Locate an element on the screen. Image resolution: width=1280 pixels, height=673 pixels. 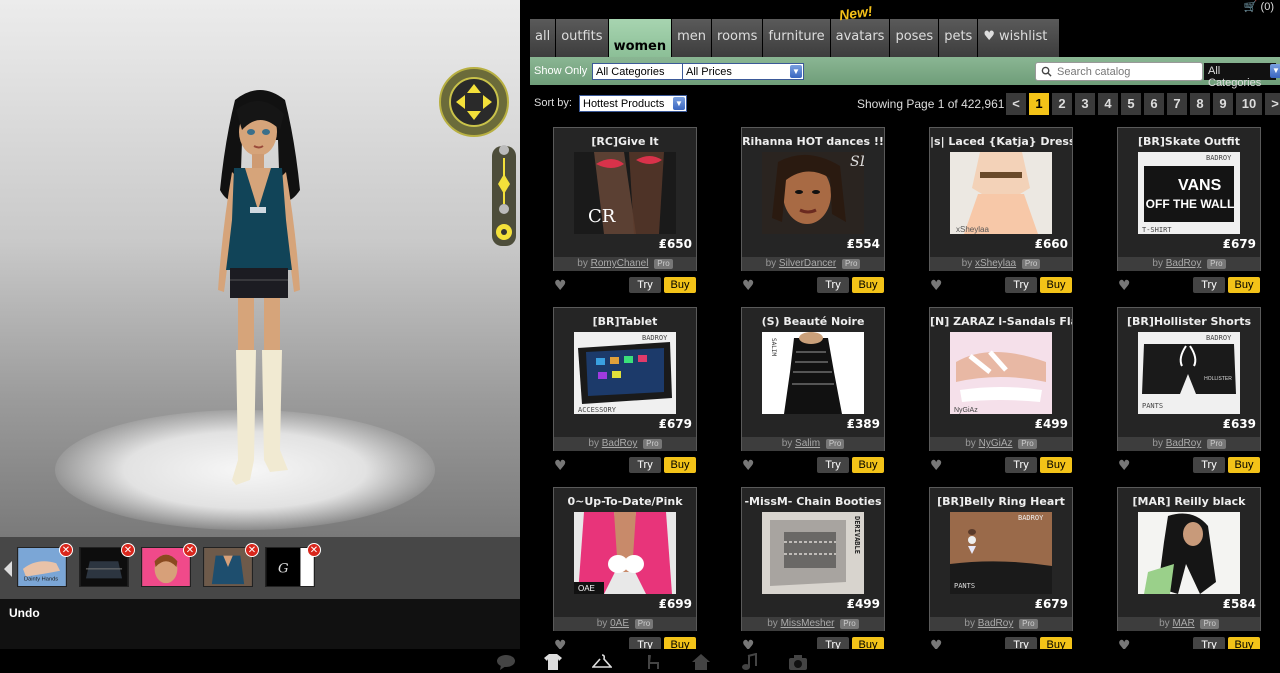
page-9-button: 9 is located at coordinates (1223, 104).